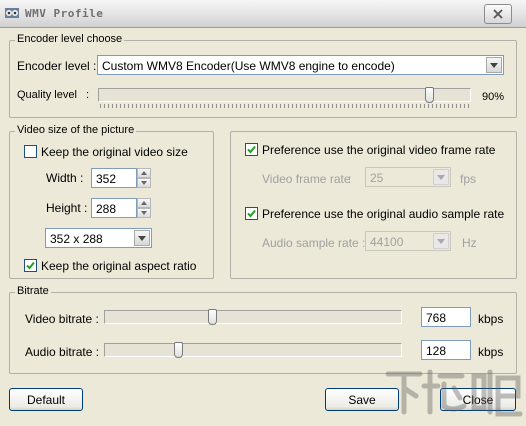 The width and height of the screenshot is (526, 426). What do you see at coordinates (436, 318) in the screenshot?
I see `video-bitrate-value: 768` at bounding box center [436, 318].